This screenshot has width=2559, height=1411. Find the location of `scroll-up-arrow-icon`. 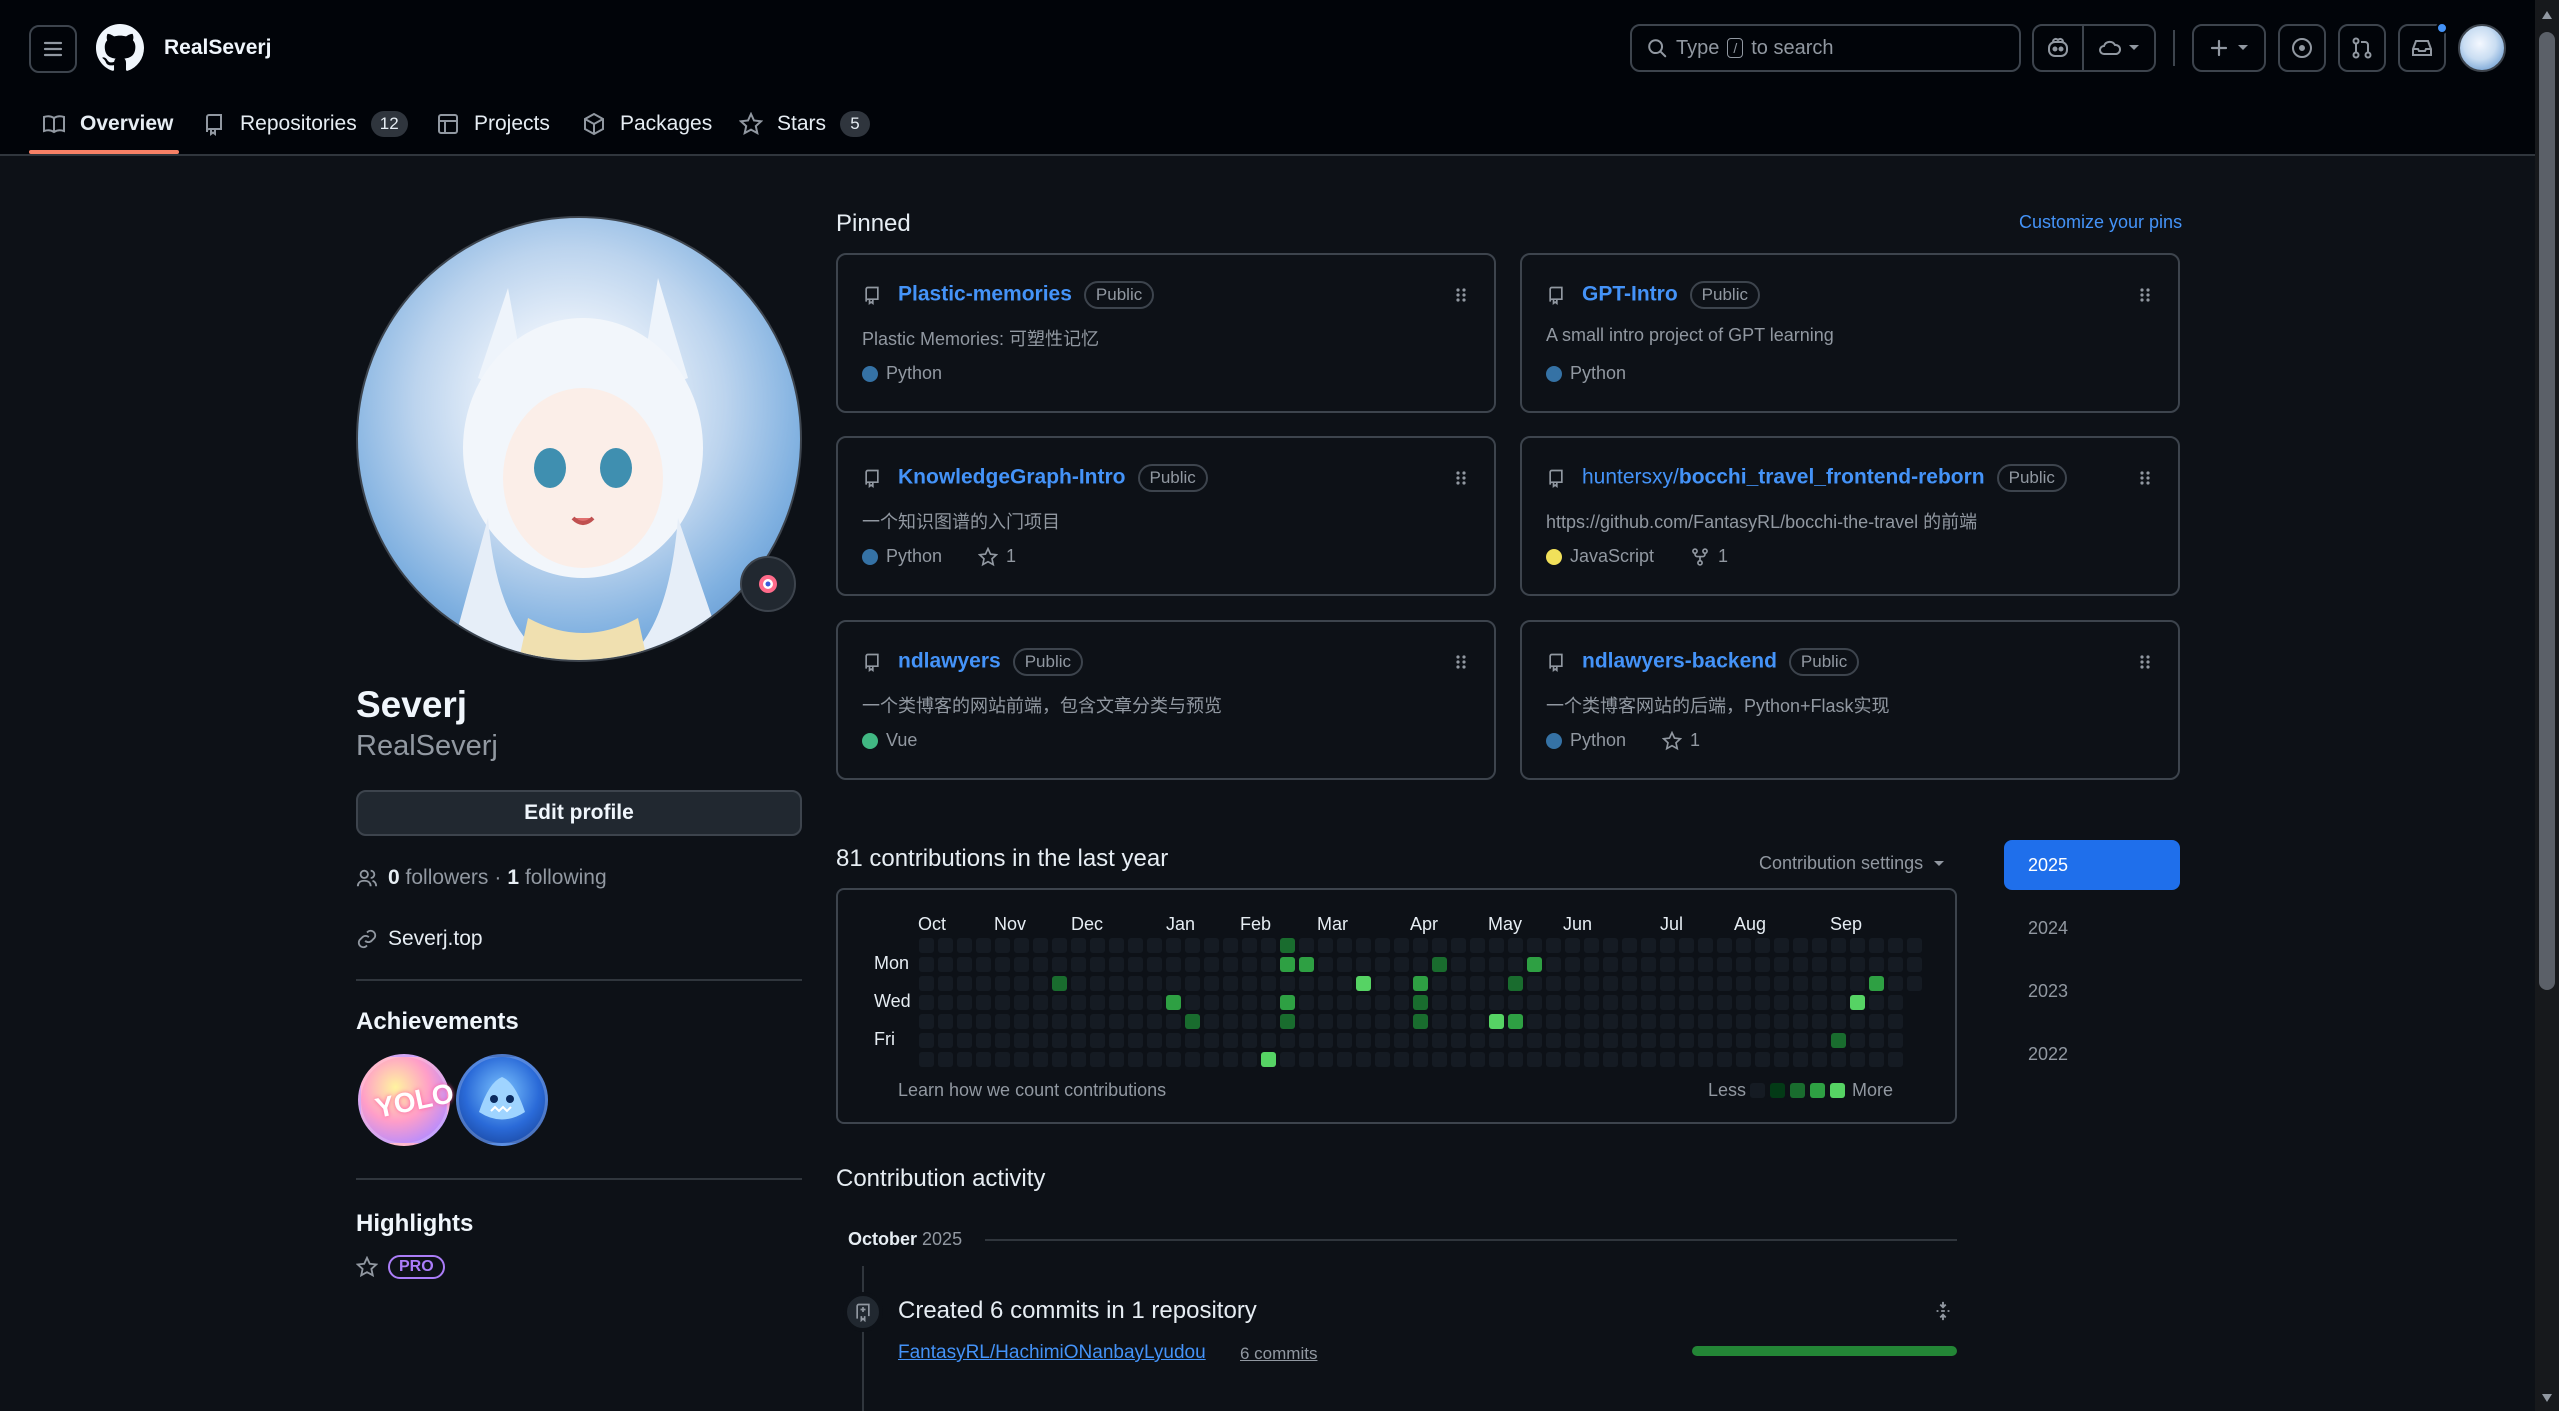

scroll-up-arrow-icon is located at coordinates (2547, 15).